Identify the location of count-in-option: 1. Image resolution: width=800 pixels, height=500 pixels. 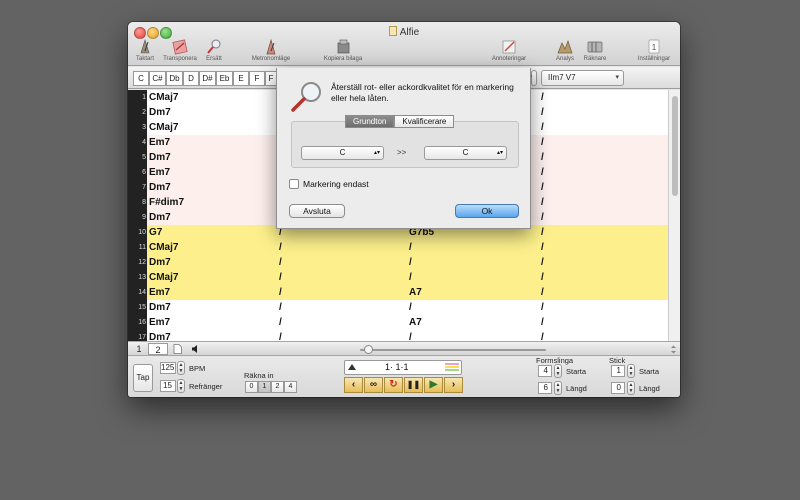
(264, 387).